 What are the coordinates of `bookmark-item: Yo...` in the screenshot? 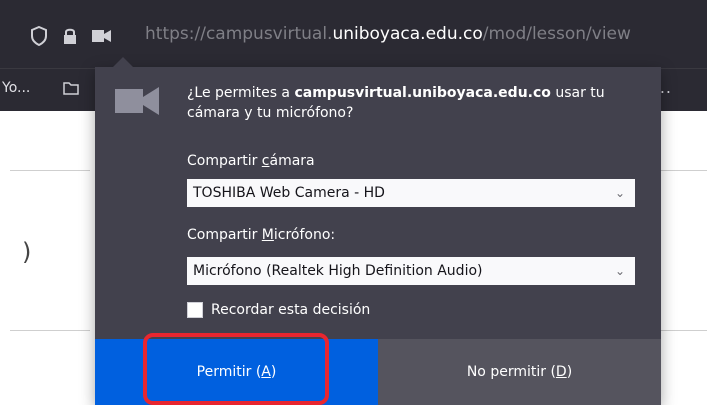 It's located at (16, 88).